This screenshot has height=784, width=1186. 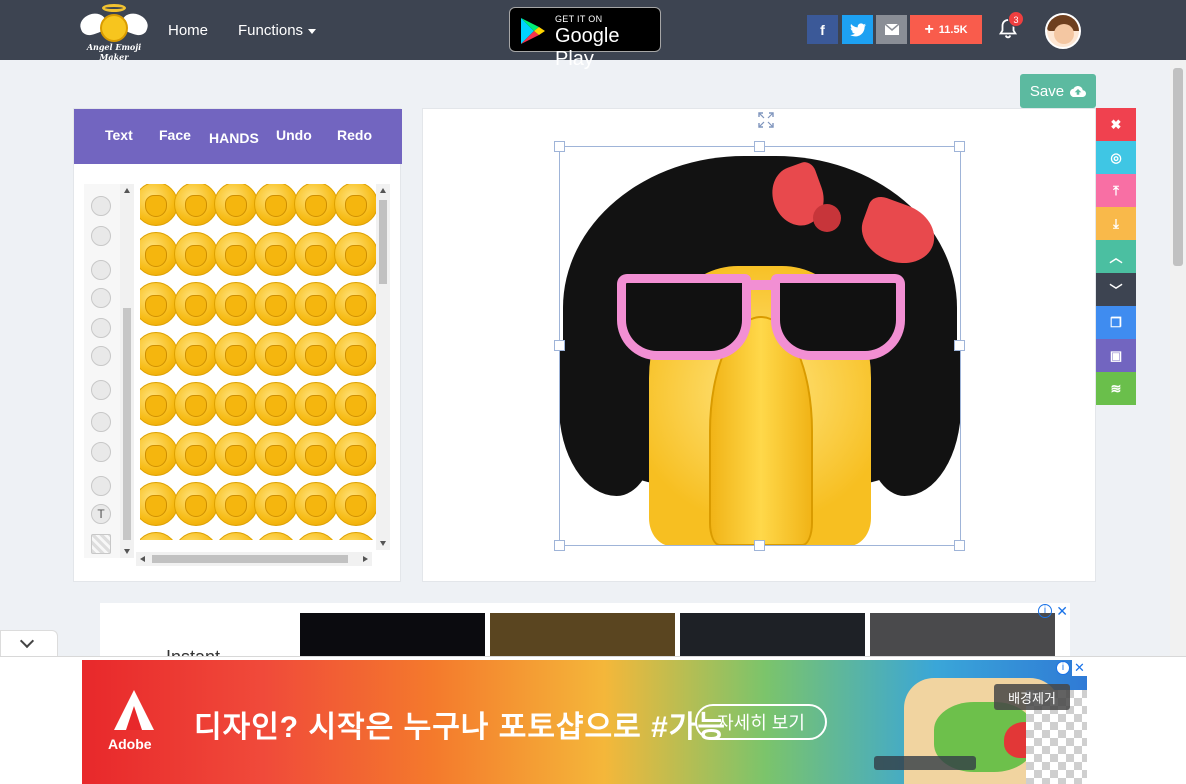 What do you see at coordinates (1178, 167) in the screenshot?
I see `page-scroll-thumb` at bounding box center [1178, 167].